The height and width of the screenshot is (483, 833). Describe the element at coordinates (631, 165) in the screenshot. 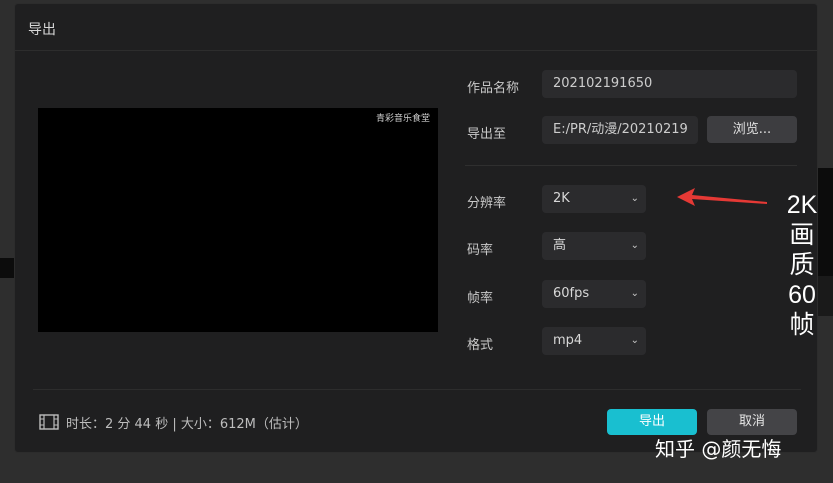

I see `settings-divider` at that location.